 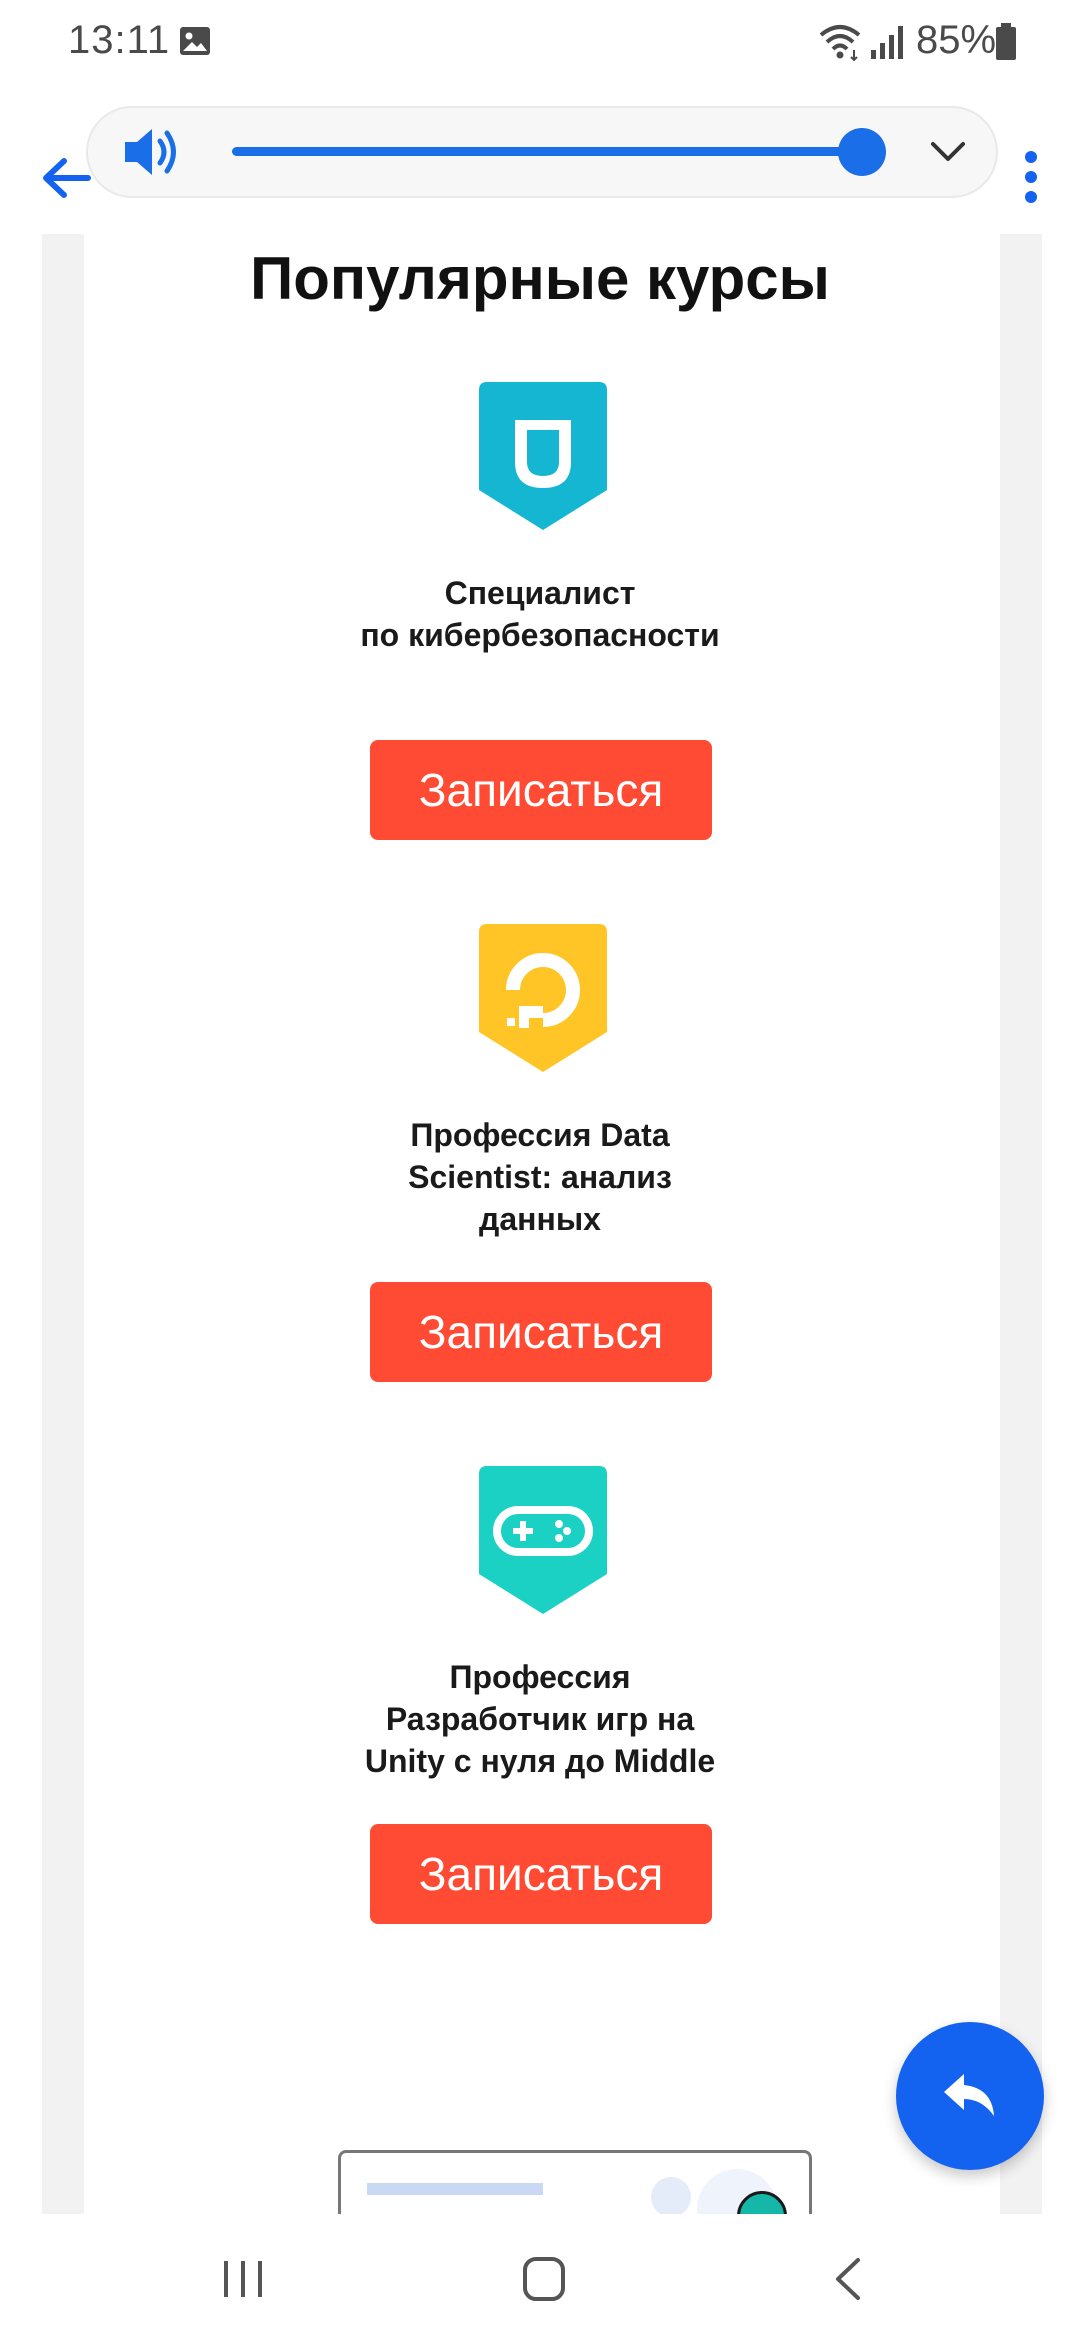 I want to click on course-title-line: Профессия, so click(x=540, y=1677).